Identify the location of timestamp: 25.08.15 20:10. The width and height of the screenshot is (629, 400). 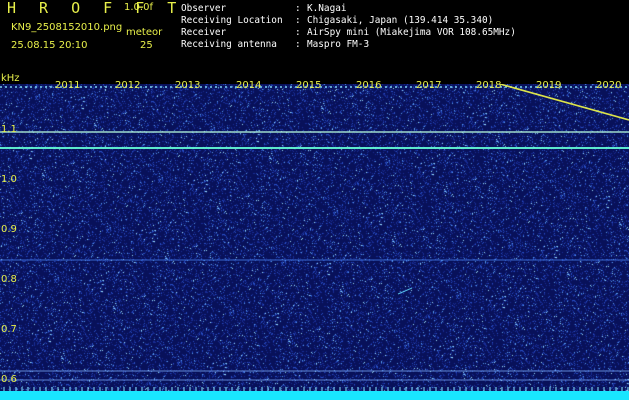
(49, 45).